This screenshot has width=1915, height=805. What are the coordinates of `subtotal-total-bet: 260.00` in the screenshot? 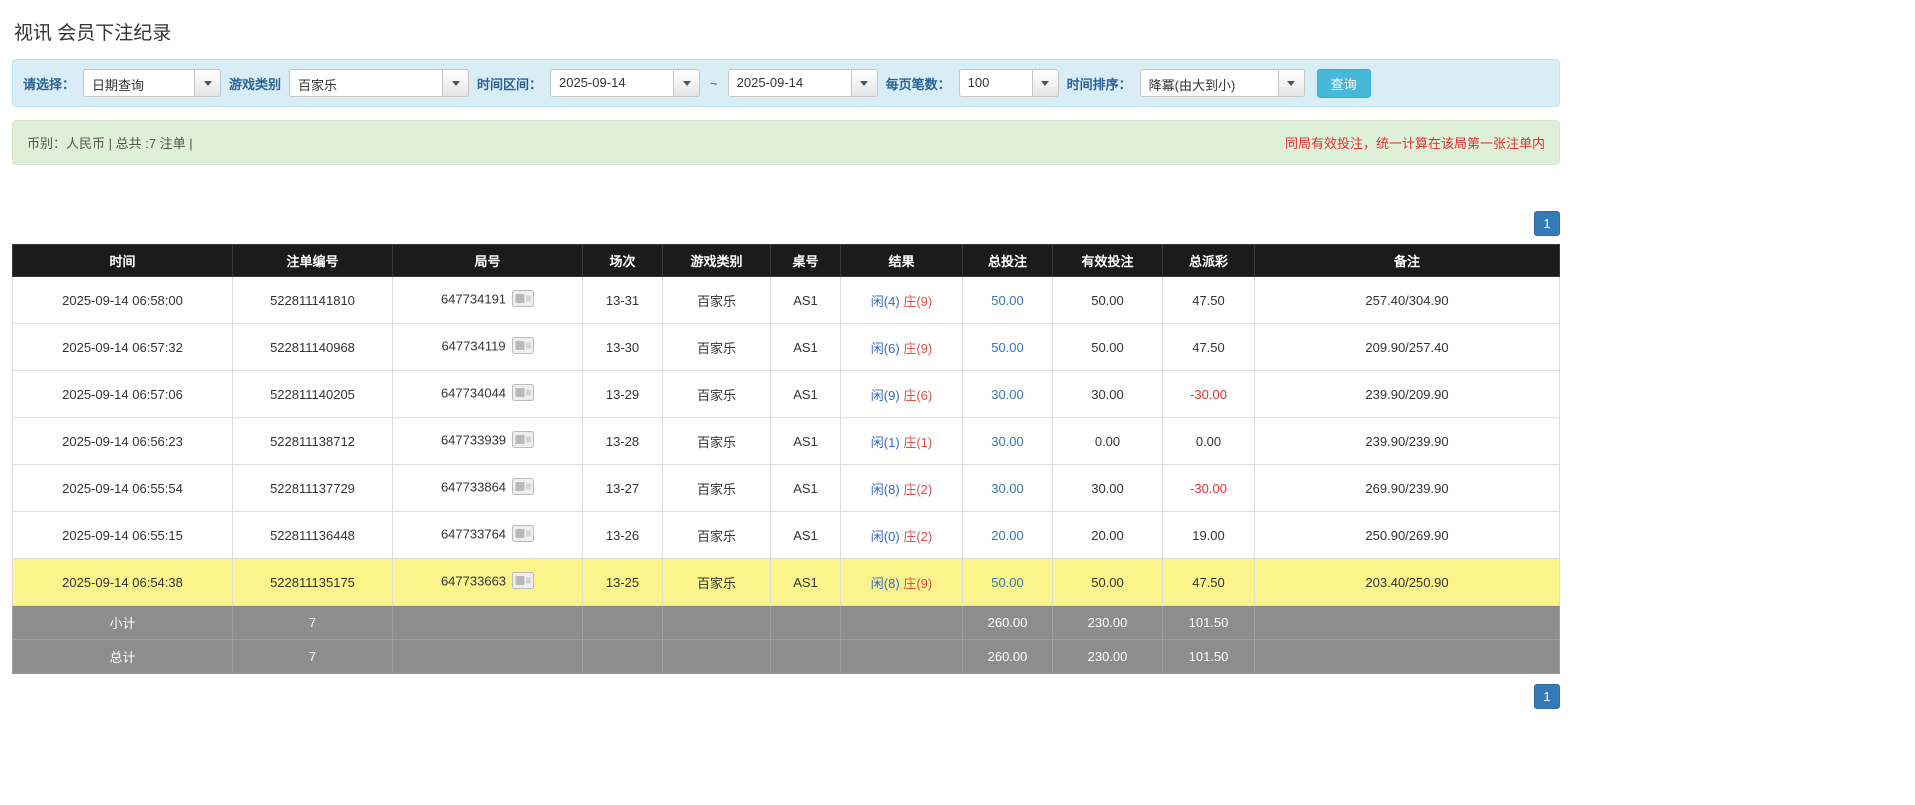 It's located at (1007, 622).